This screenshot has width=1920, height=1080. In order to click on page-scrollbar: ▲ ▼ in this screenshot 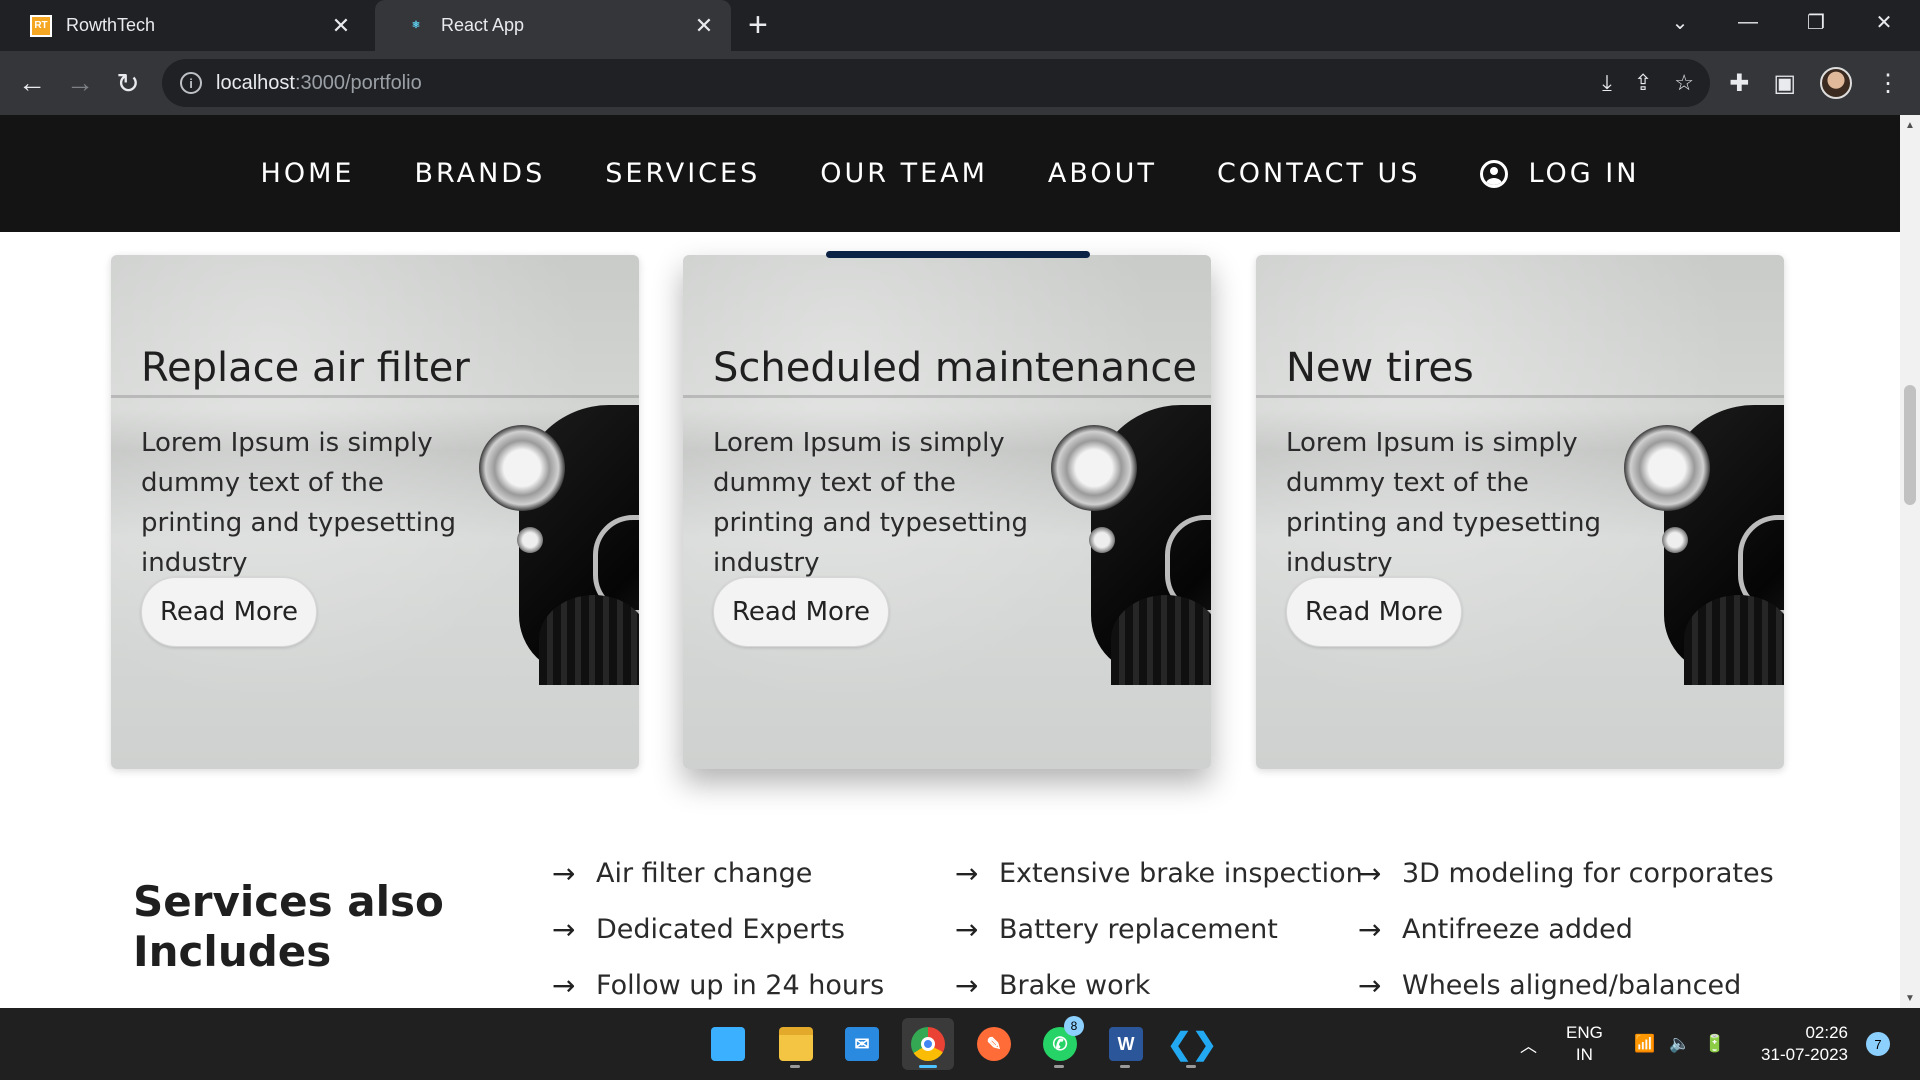, I will do `click(1910, 561)`.